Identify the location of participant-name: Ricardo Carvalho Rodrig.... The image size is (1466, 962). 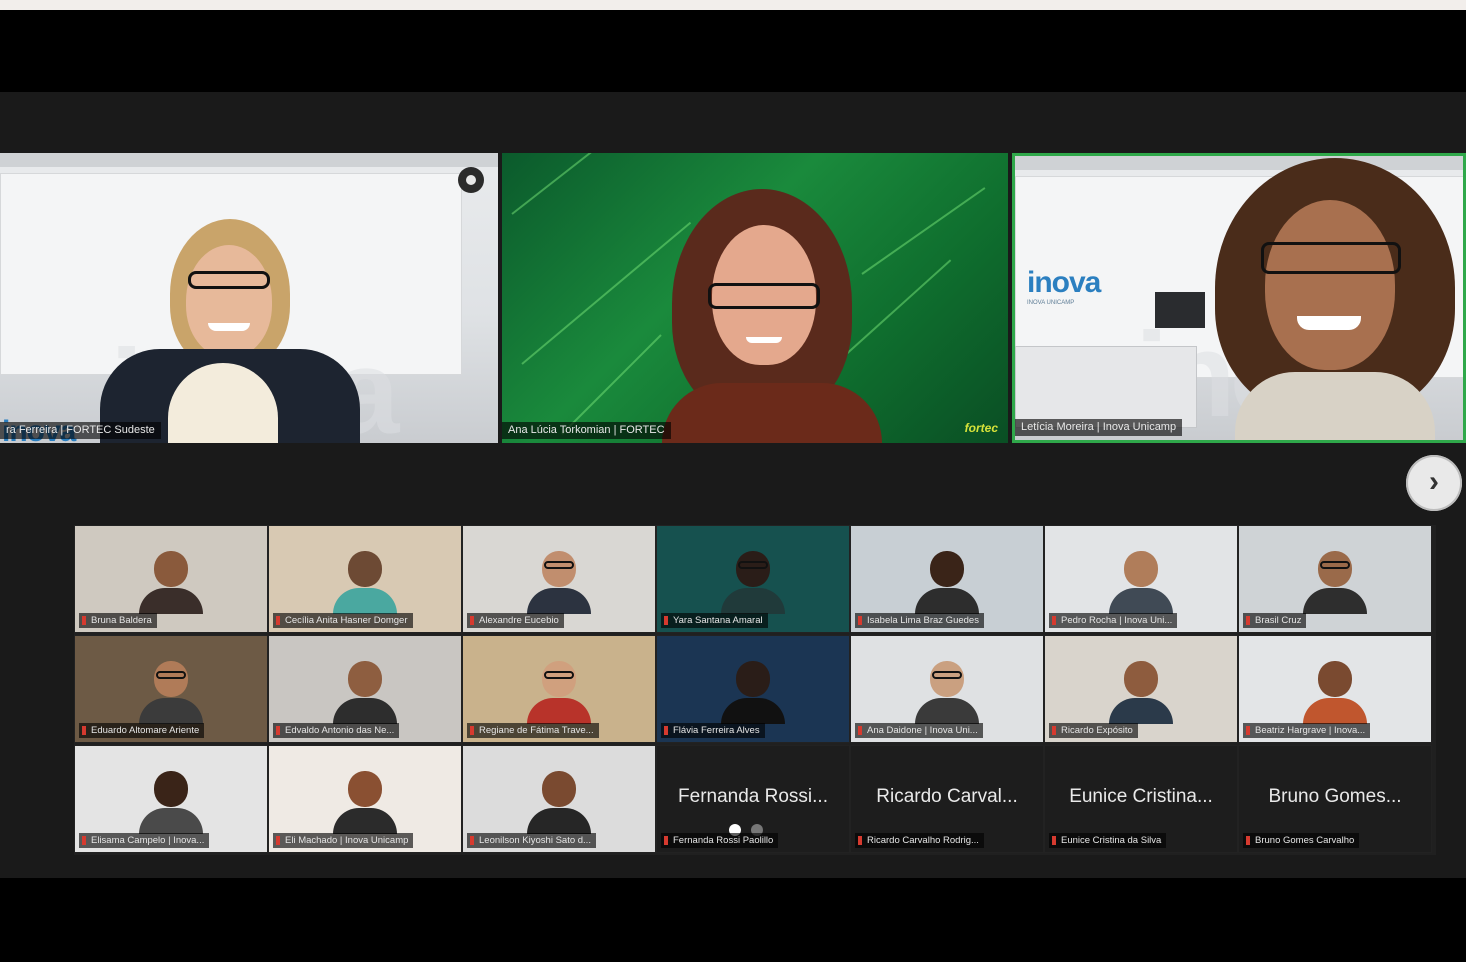
(919, 840).